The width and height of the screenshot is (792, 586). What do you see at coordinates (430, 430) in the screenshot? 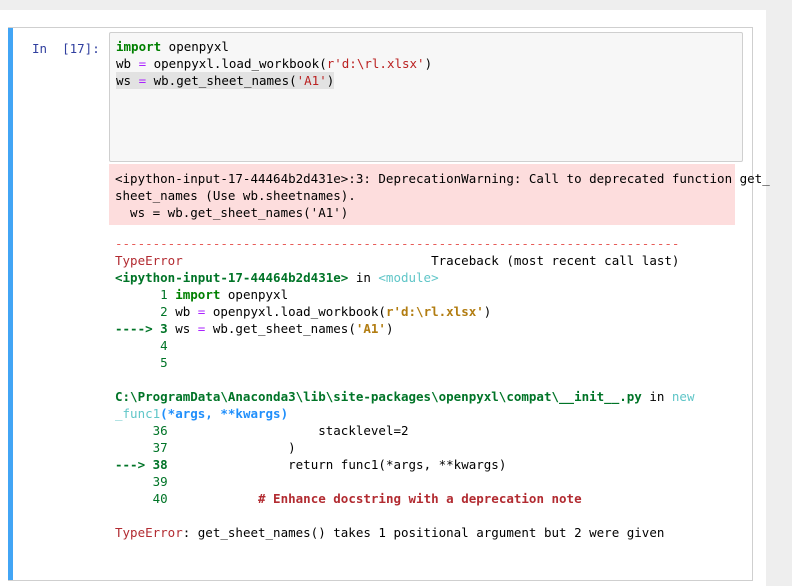
I see `frame2-line: 36 stacklevel=2` at bounding box center [430, 430].